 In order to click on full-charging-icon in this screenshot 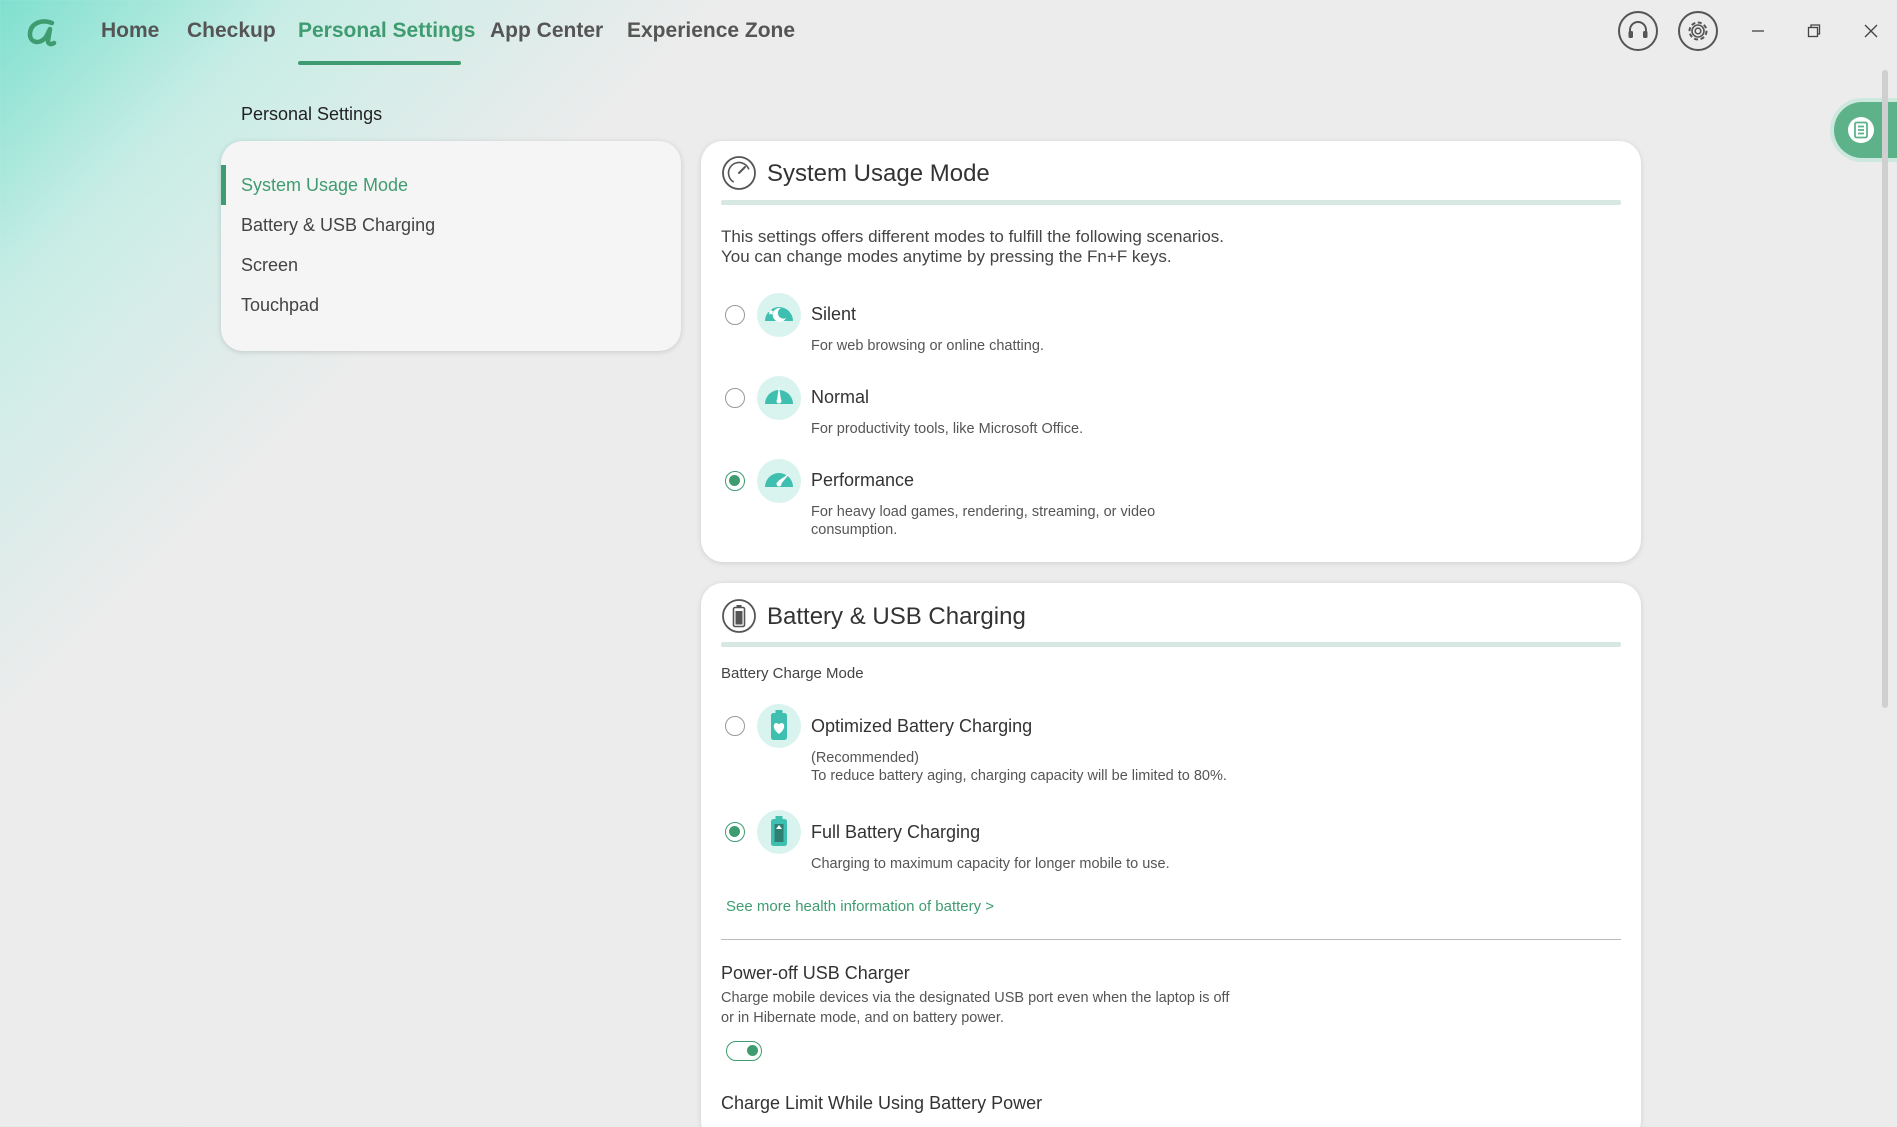, I will do `click(779, 832)`.